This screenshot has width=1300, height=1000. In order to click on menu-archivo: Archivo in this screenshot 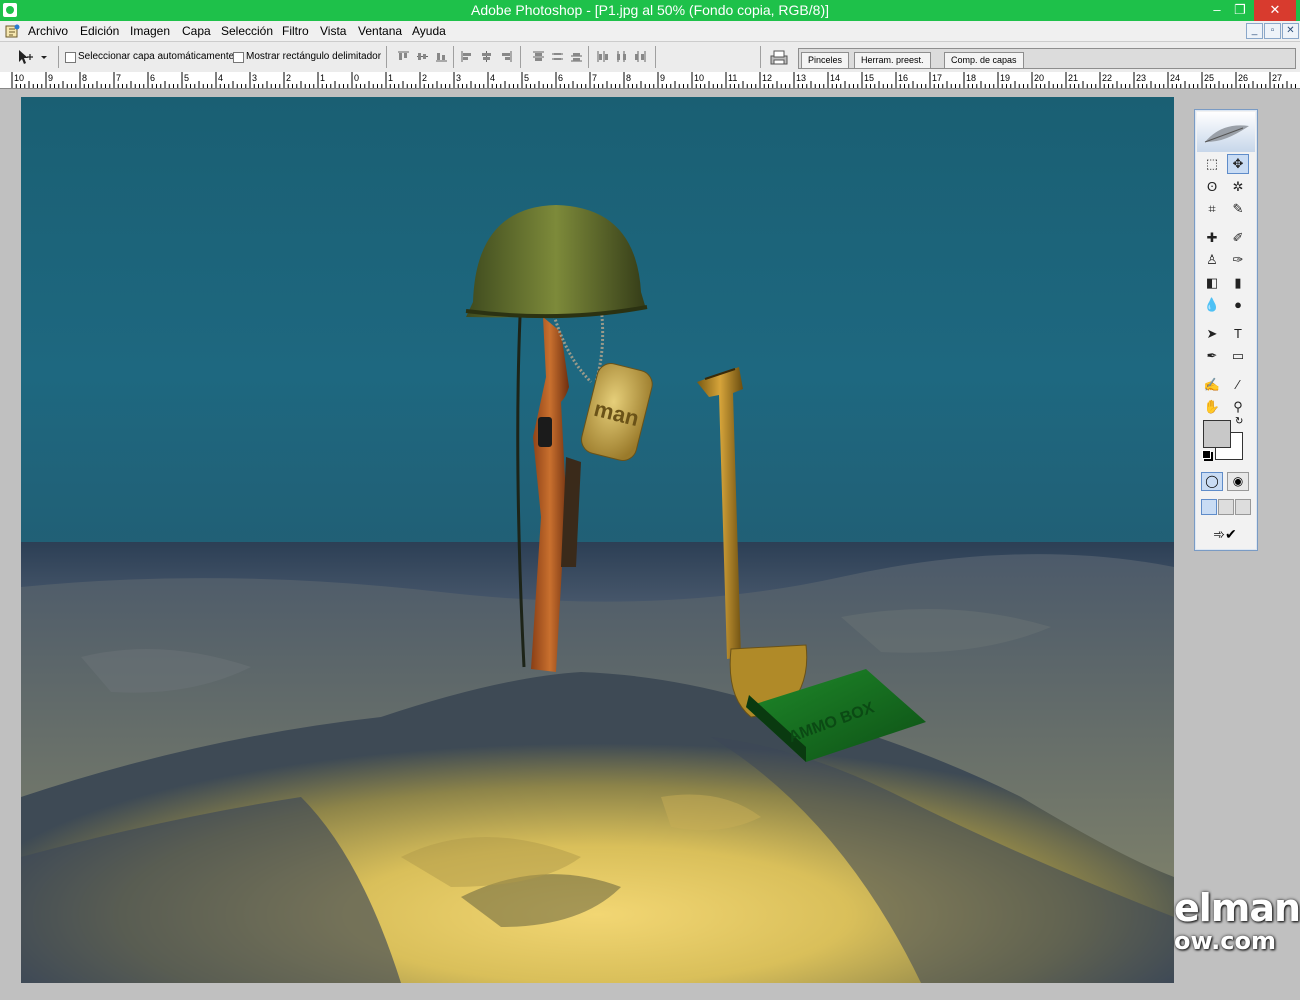, I will do `click(48, 31)`.